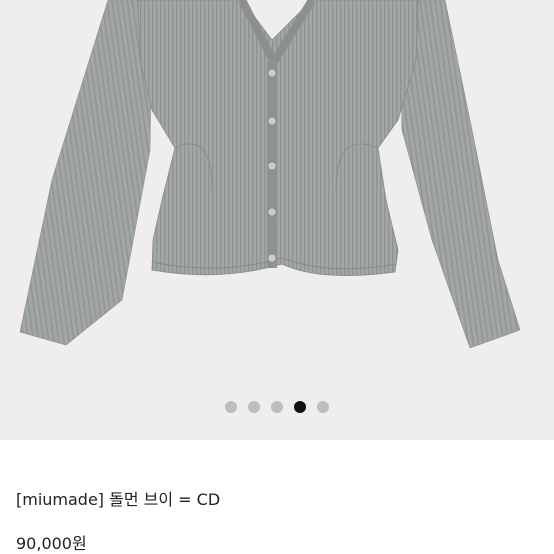 This screenshot has height=554, width=554. I want to click on product-price: 90,000원, so click(51, 543).